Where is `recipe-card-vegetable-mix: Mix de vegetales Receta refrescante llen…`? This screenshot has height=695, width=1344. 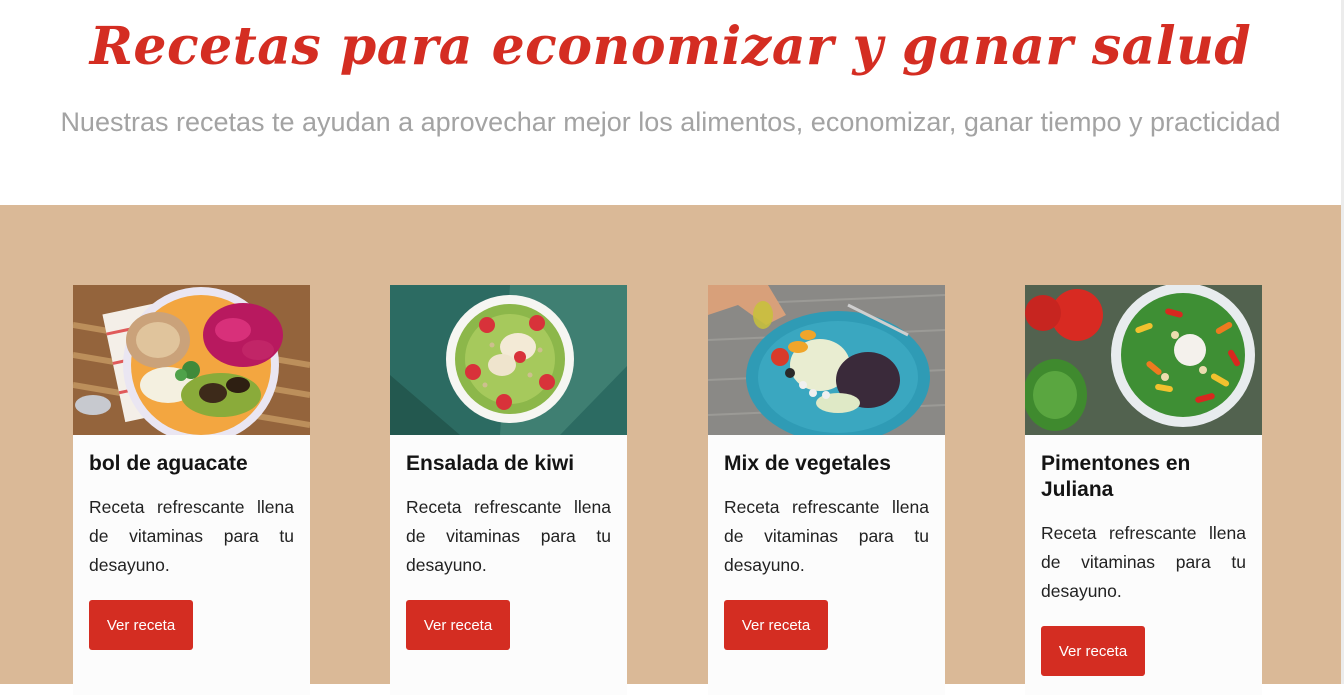
recipe-card-vegetable-mix: Mix de vegetales Receta refrescante llen… is located at coordinates (826, 490).